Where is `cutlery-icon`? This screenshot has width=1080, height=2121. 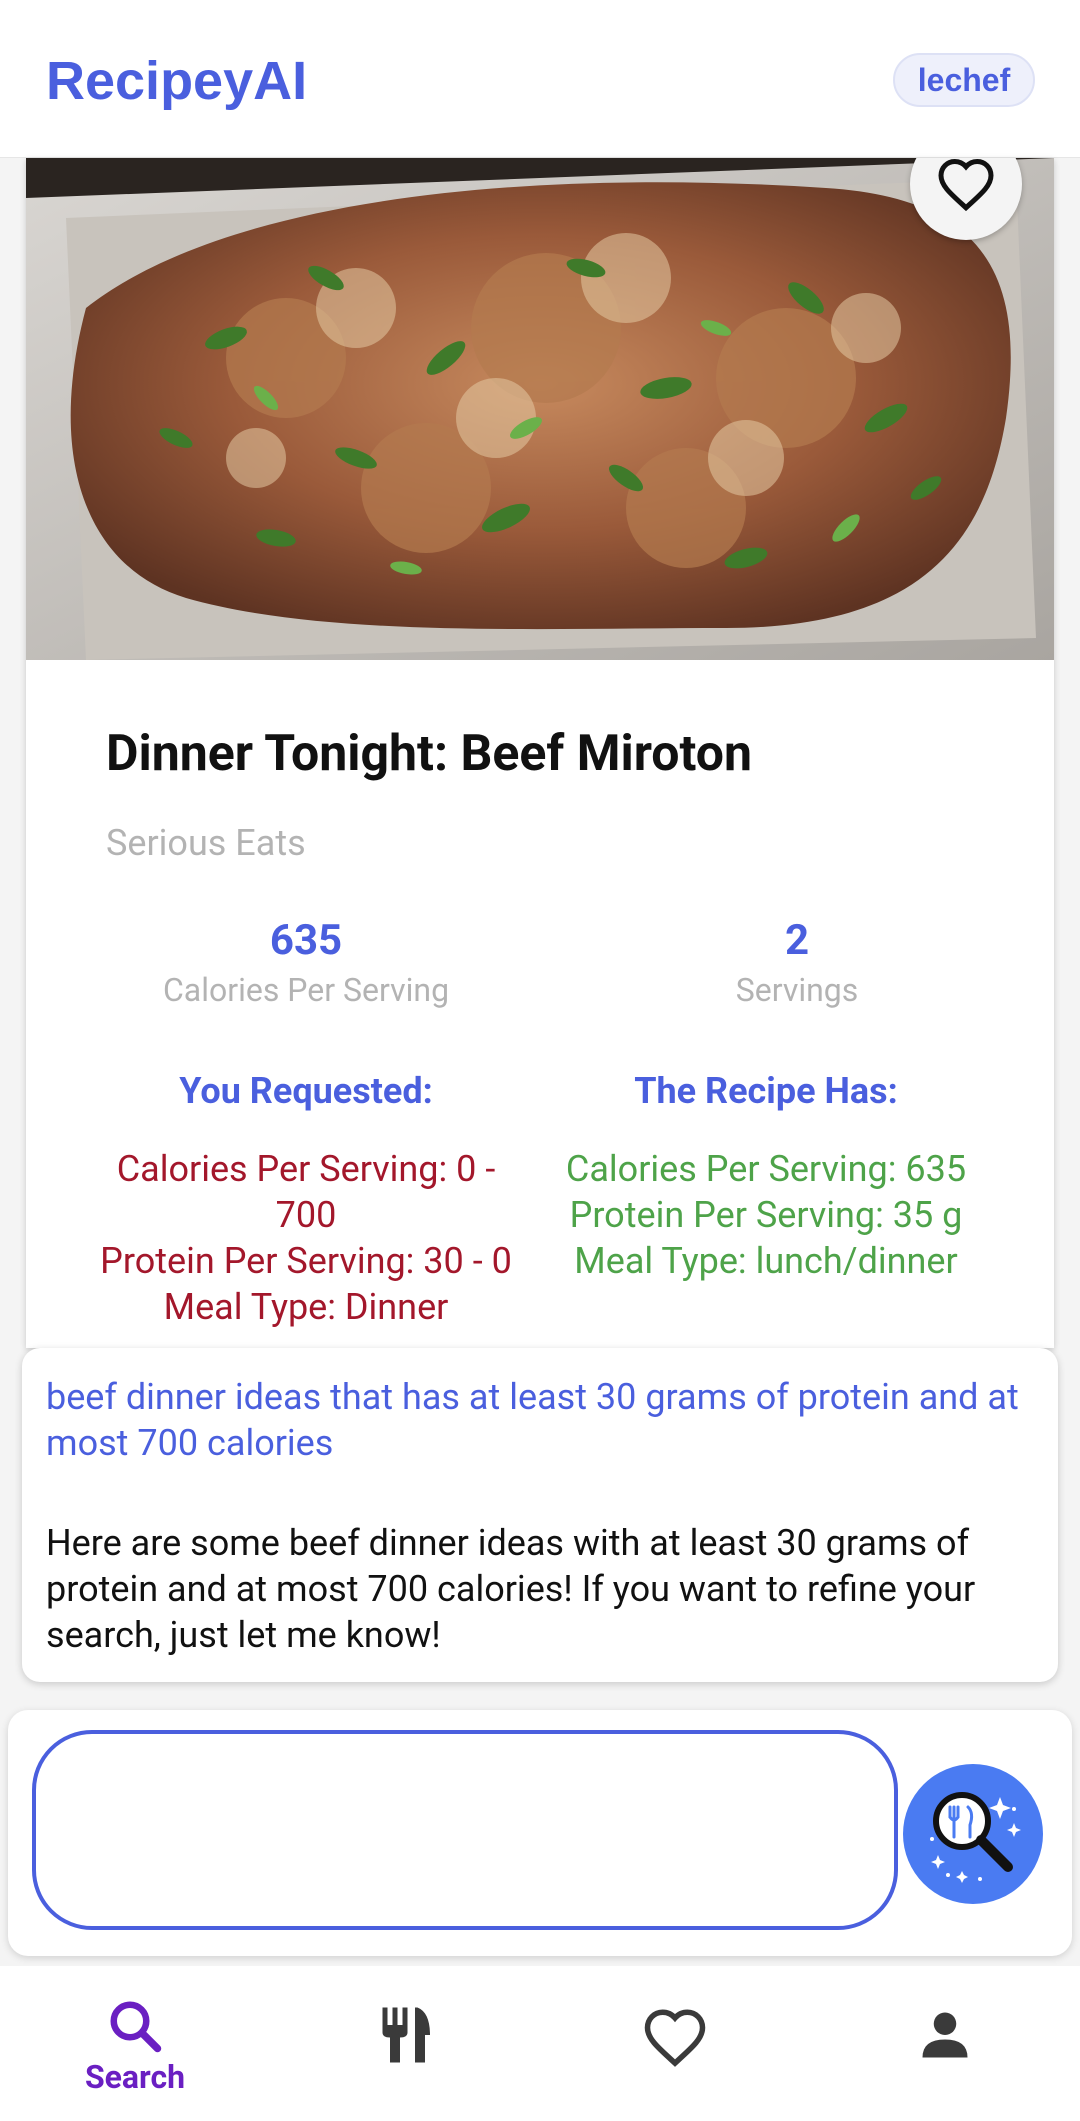
cutlery-icon is located at coordinates (406, 2035).